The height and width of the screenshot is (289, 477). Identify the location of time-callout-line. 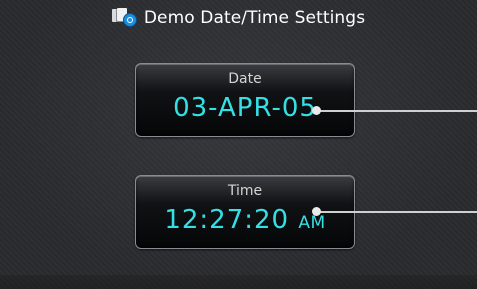
(397, 212).